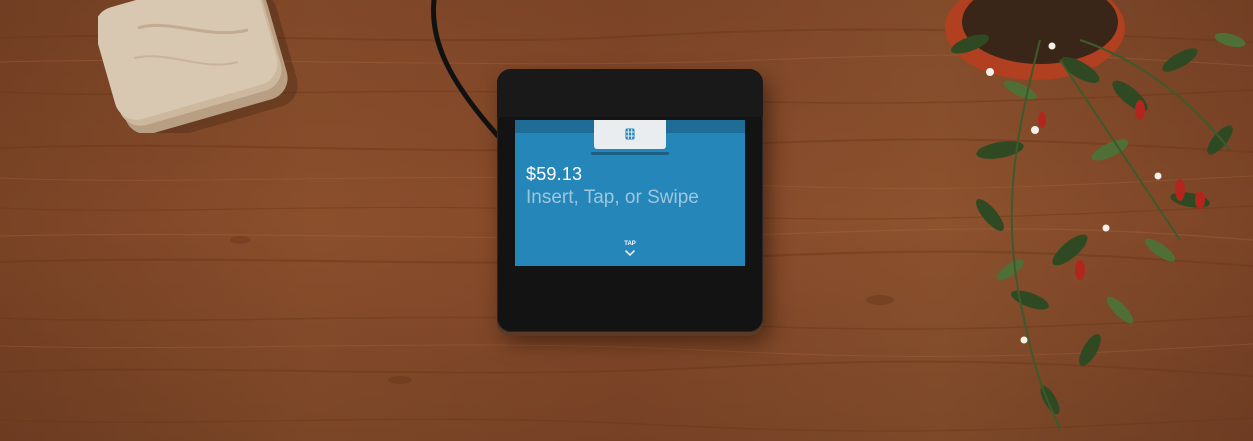 This screenshot has height=441, width=1253. I want to click on payment-prompt: Insert, Tap, or Swipe, so click(612, 197).